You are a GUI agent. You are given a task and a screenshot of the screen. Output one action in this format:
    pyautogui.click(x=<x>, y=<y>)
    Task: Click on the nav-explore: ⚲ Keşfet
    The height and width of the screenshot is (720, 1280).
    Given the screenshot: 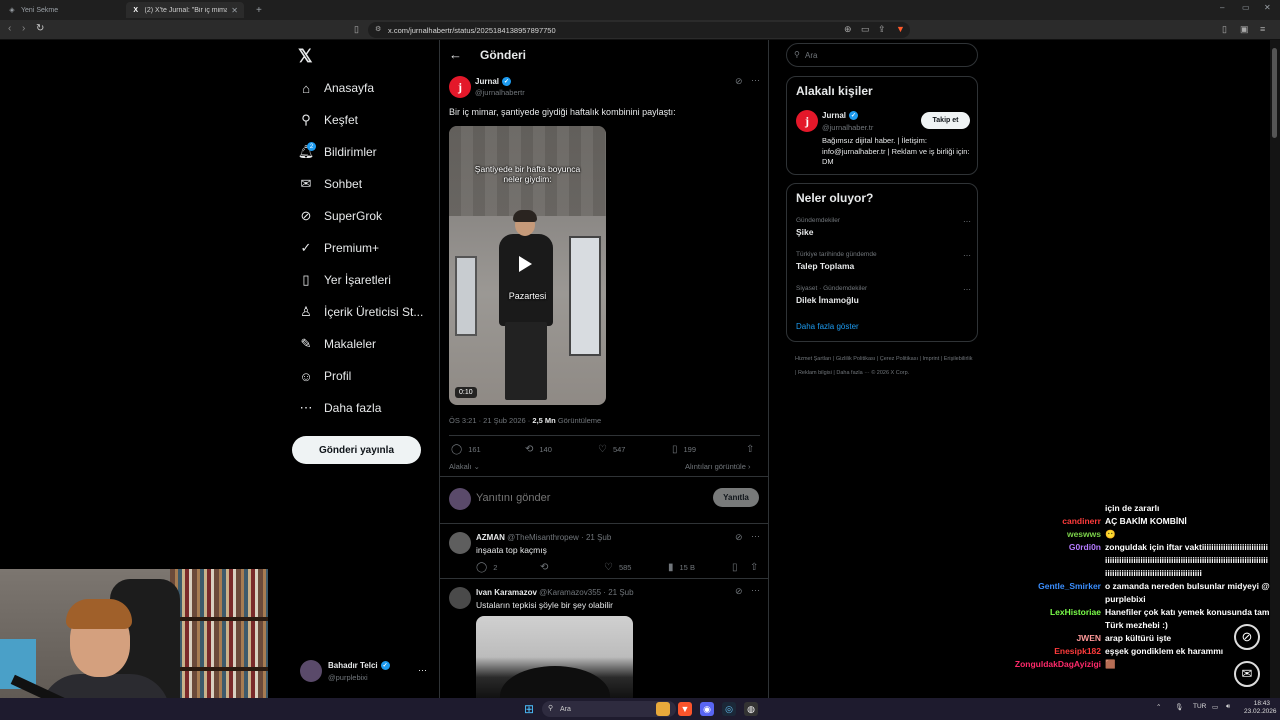 What is the action you would take?
    pyautogui.click(x=328, y=120)
    